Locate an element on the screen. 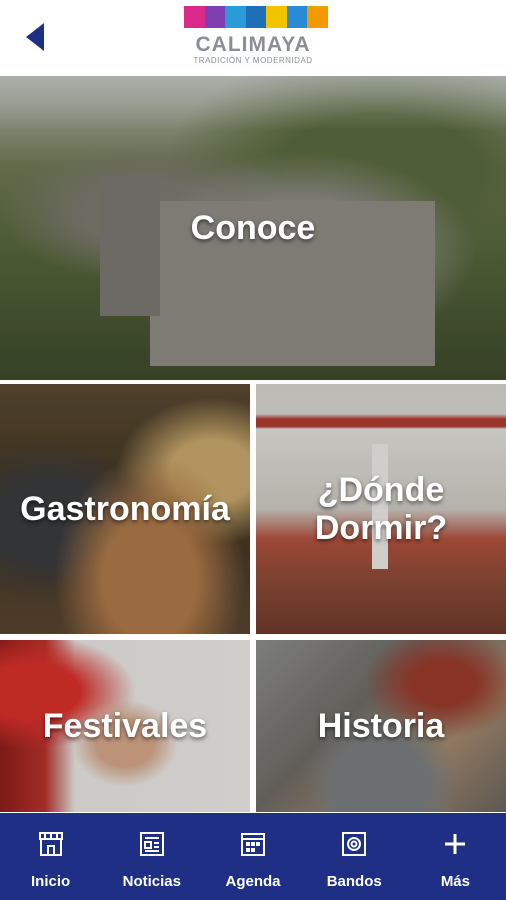 This screenshot has width=506, height=900. nav-label-noticias: Noticias is located at coordinates (151, 881).